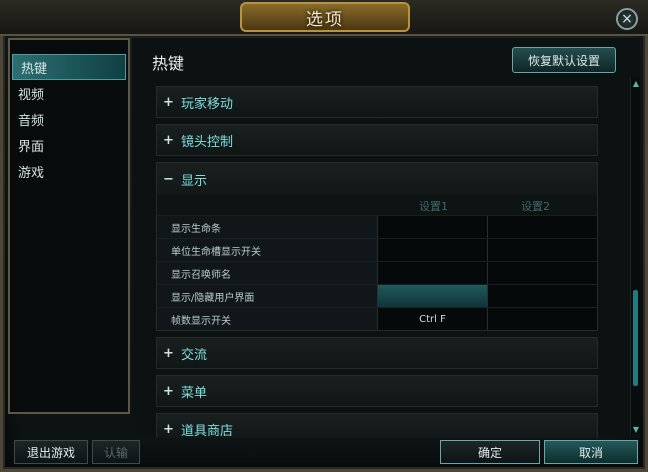 The width and height of the screenshot is (648, 472). Describe the element at coordinates (377, 391) in the screenshot. I see `category-menu: + 菜单` at that location.